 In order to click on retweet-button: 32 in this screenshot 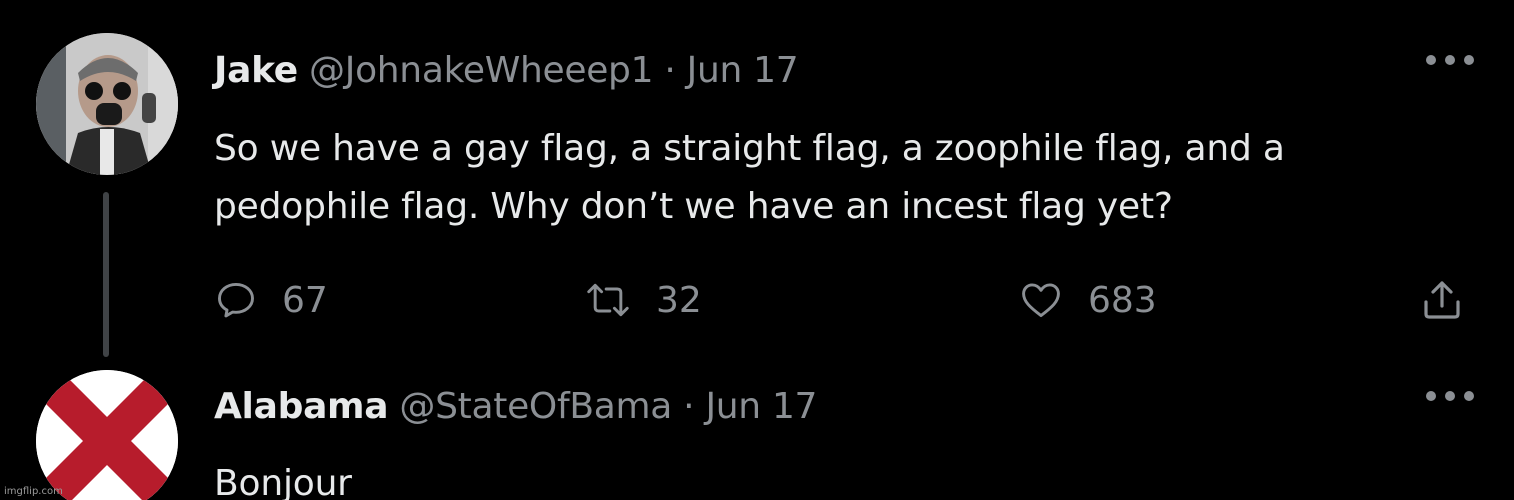, I will do `click(643, 300)`.